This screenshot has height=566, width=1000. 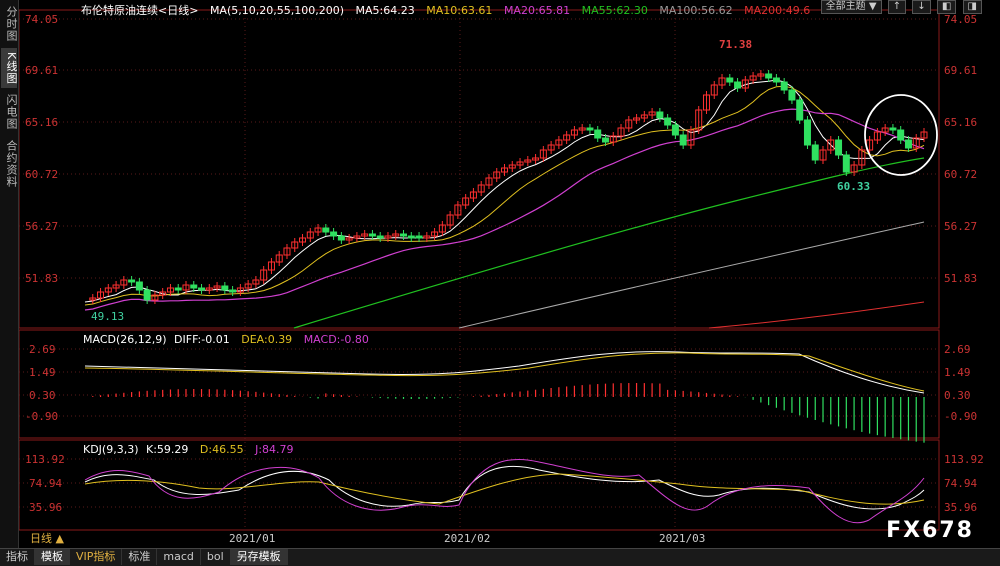 What do you see at coordinates (202, 339) in the screenshot?
I see `macd-diff: DIFF:-0.01` at bounding box center [202, 339].